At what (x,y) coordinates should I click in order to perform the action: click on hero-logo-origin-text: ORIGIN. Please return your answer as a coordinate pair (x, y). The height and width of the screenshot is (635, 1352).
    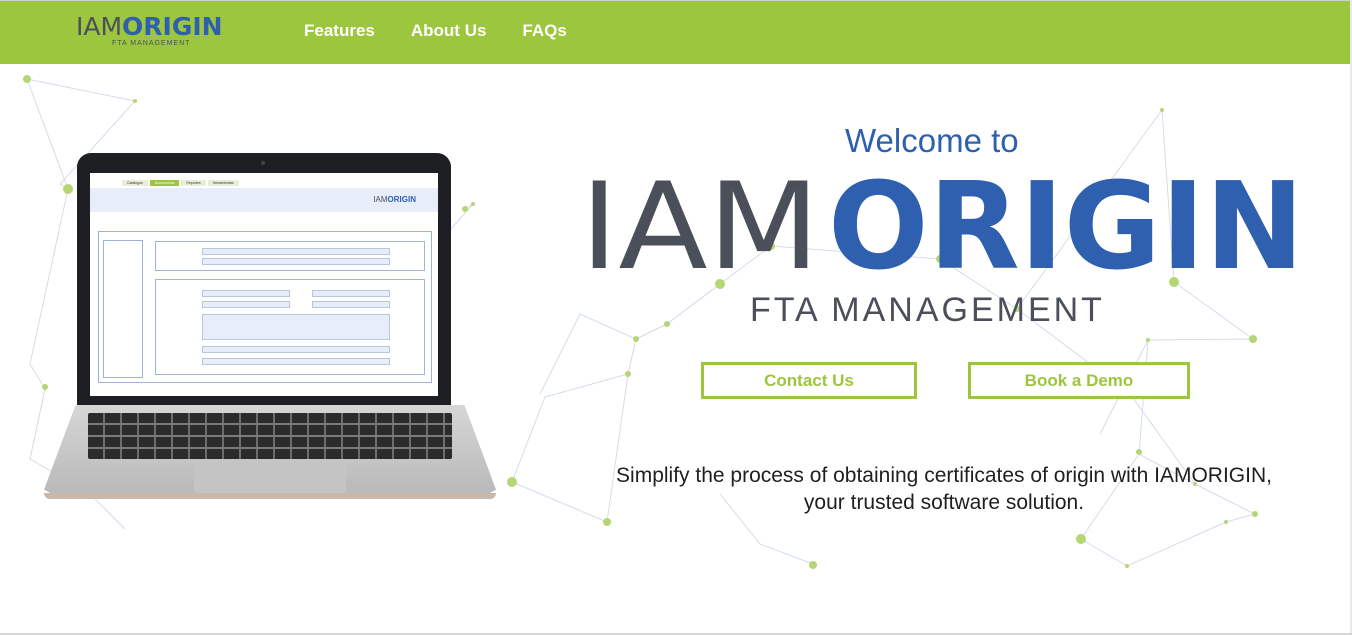
    Looking at the image, I should click on (1066, 225).